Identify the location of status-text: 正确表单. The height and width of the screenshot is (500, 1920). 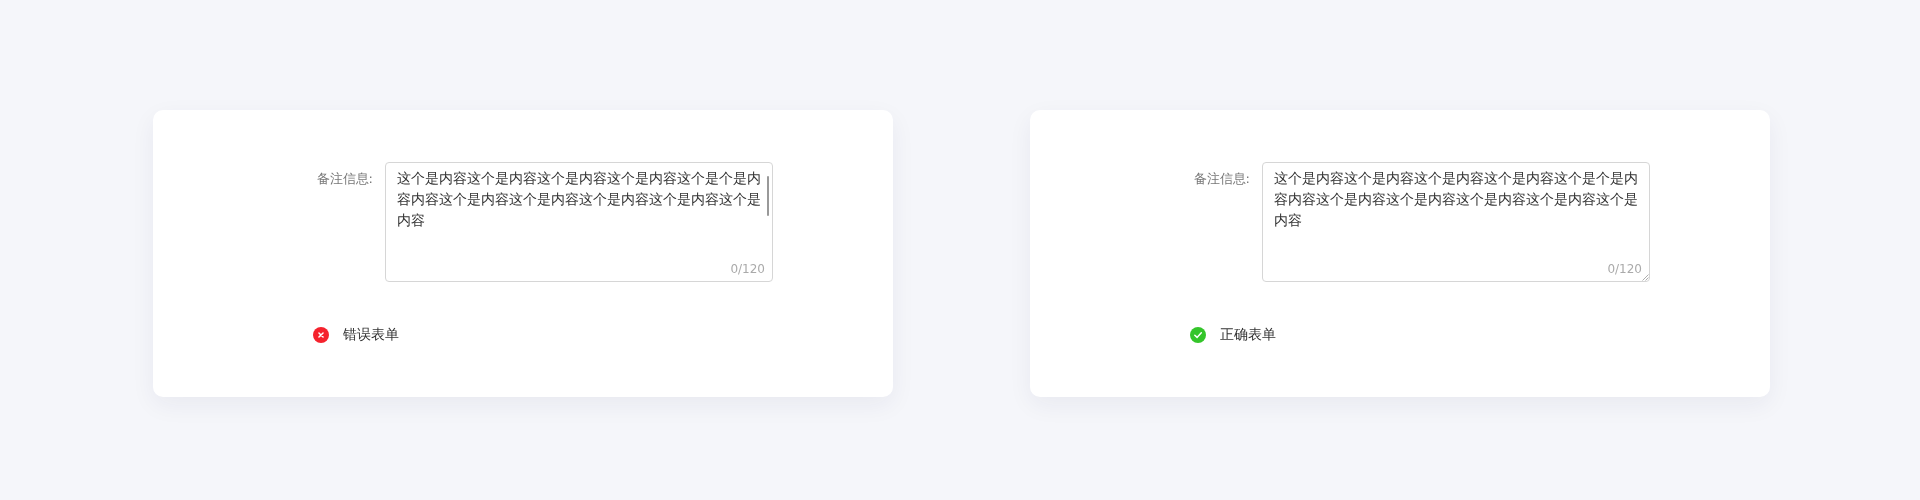
(1248, 335).